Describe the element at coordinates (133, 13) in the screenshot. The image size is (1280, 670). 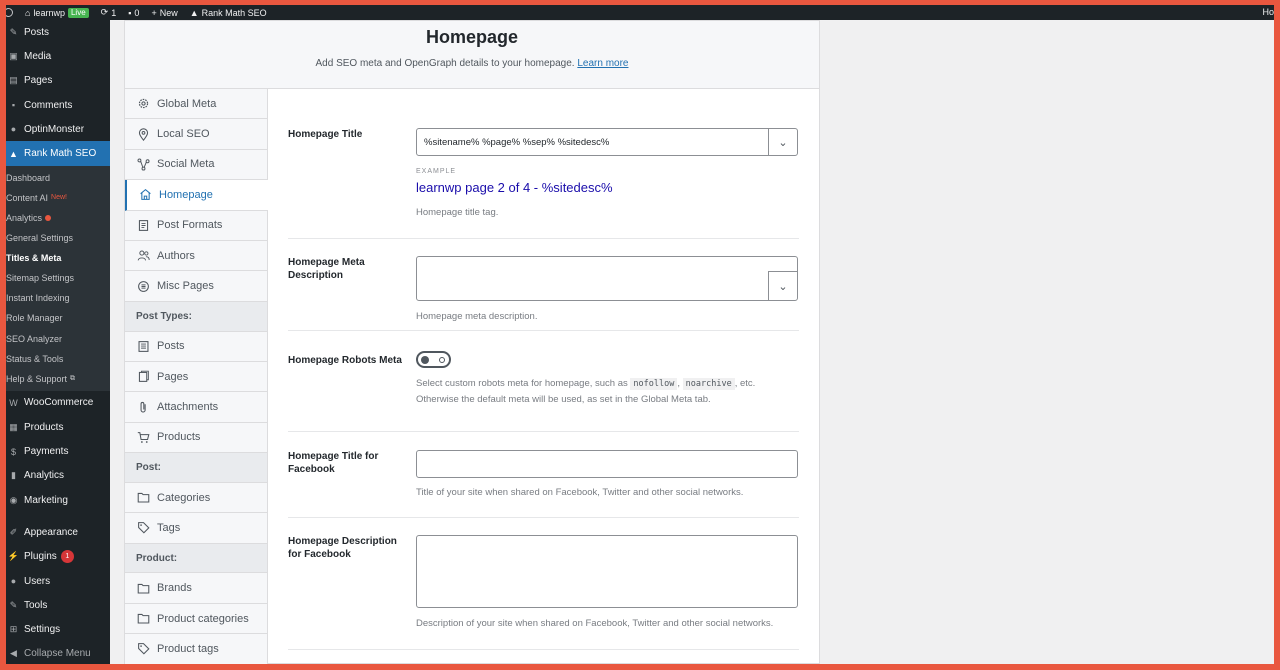
I see `comments-link: ▪ 0` at that location.